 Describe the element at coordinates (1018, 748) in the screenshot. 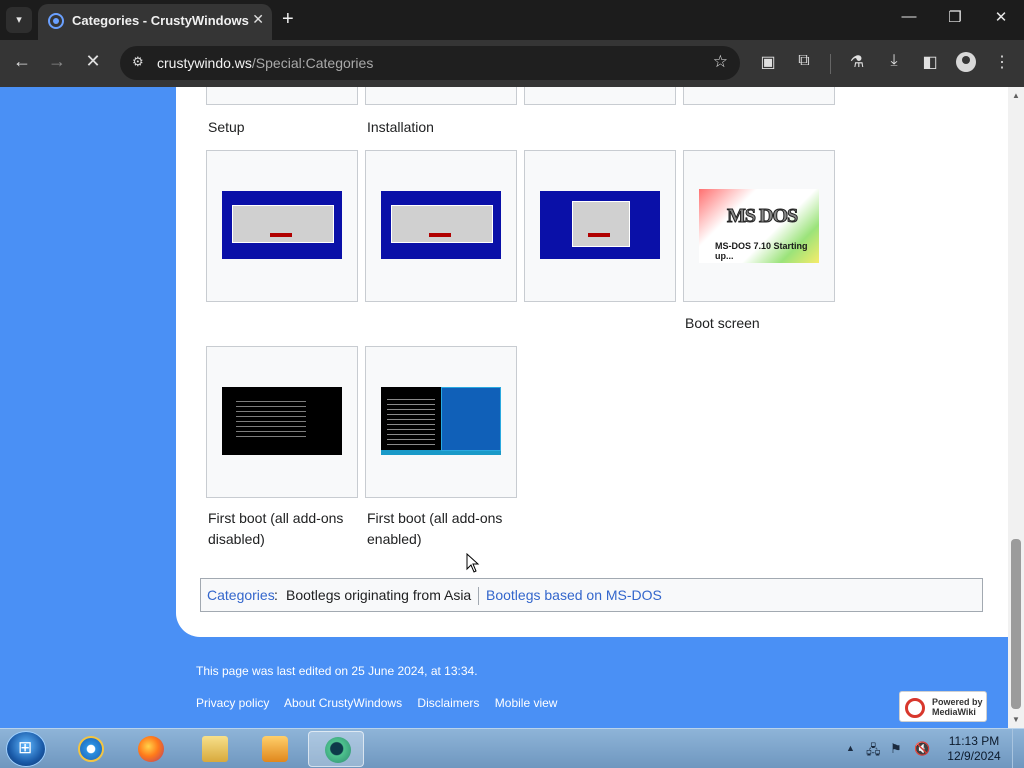

I see `show-desktop-button` at that location.